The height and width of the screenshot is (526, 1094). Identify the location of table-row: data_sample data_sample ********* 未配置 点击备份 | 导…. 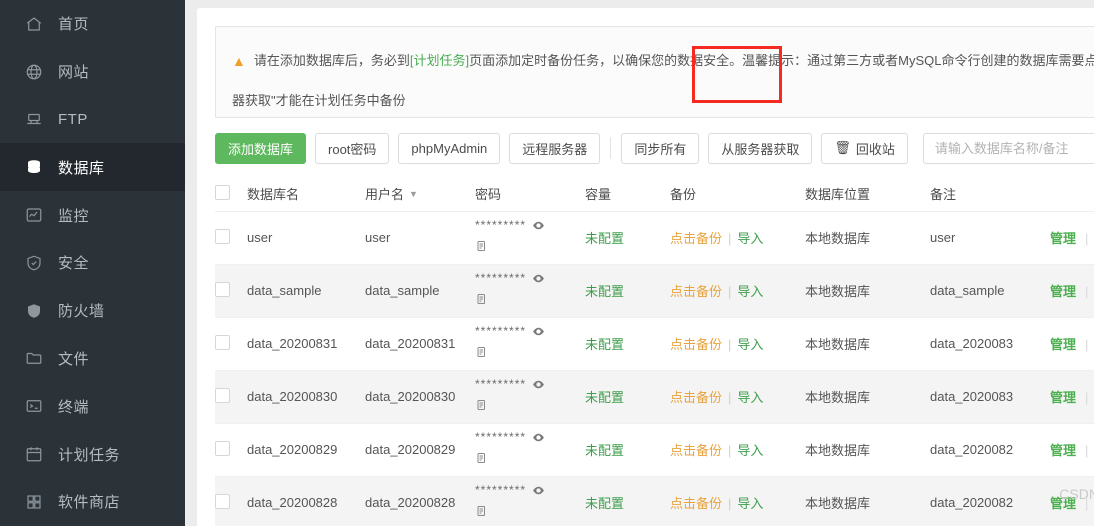
(654, 291).